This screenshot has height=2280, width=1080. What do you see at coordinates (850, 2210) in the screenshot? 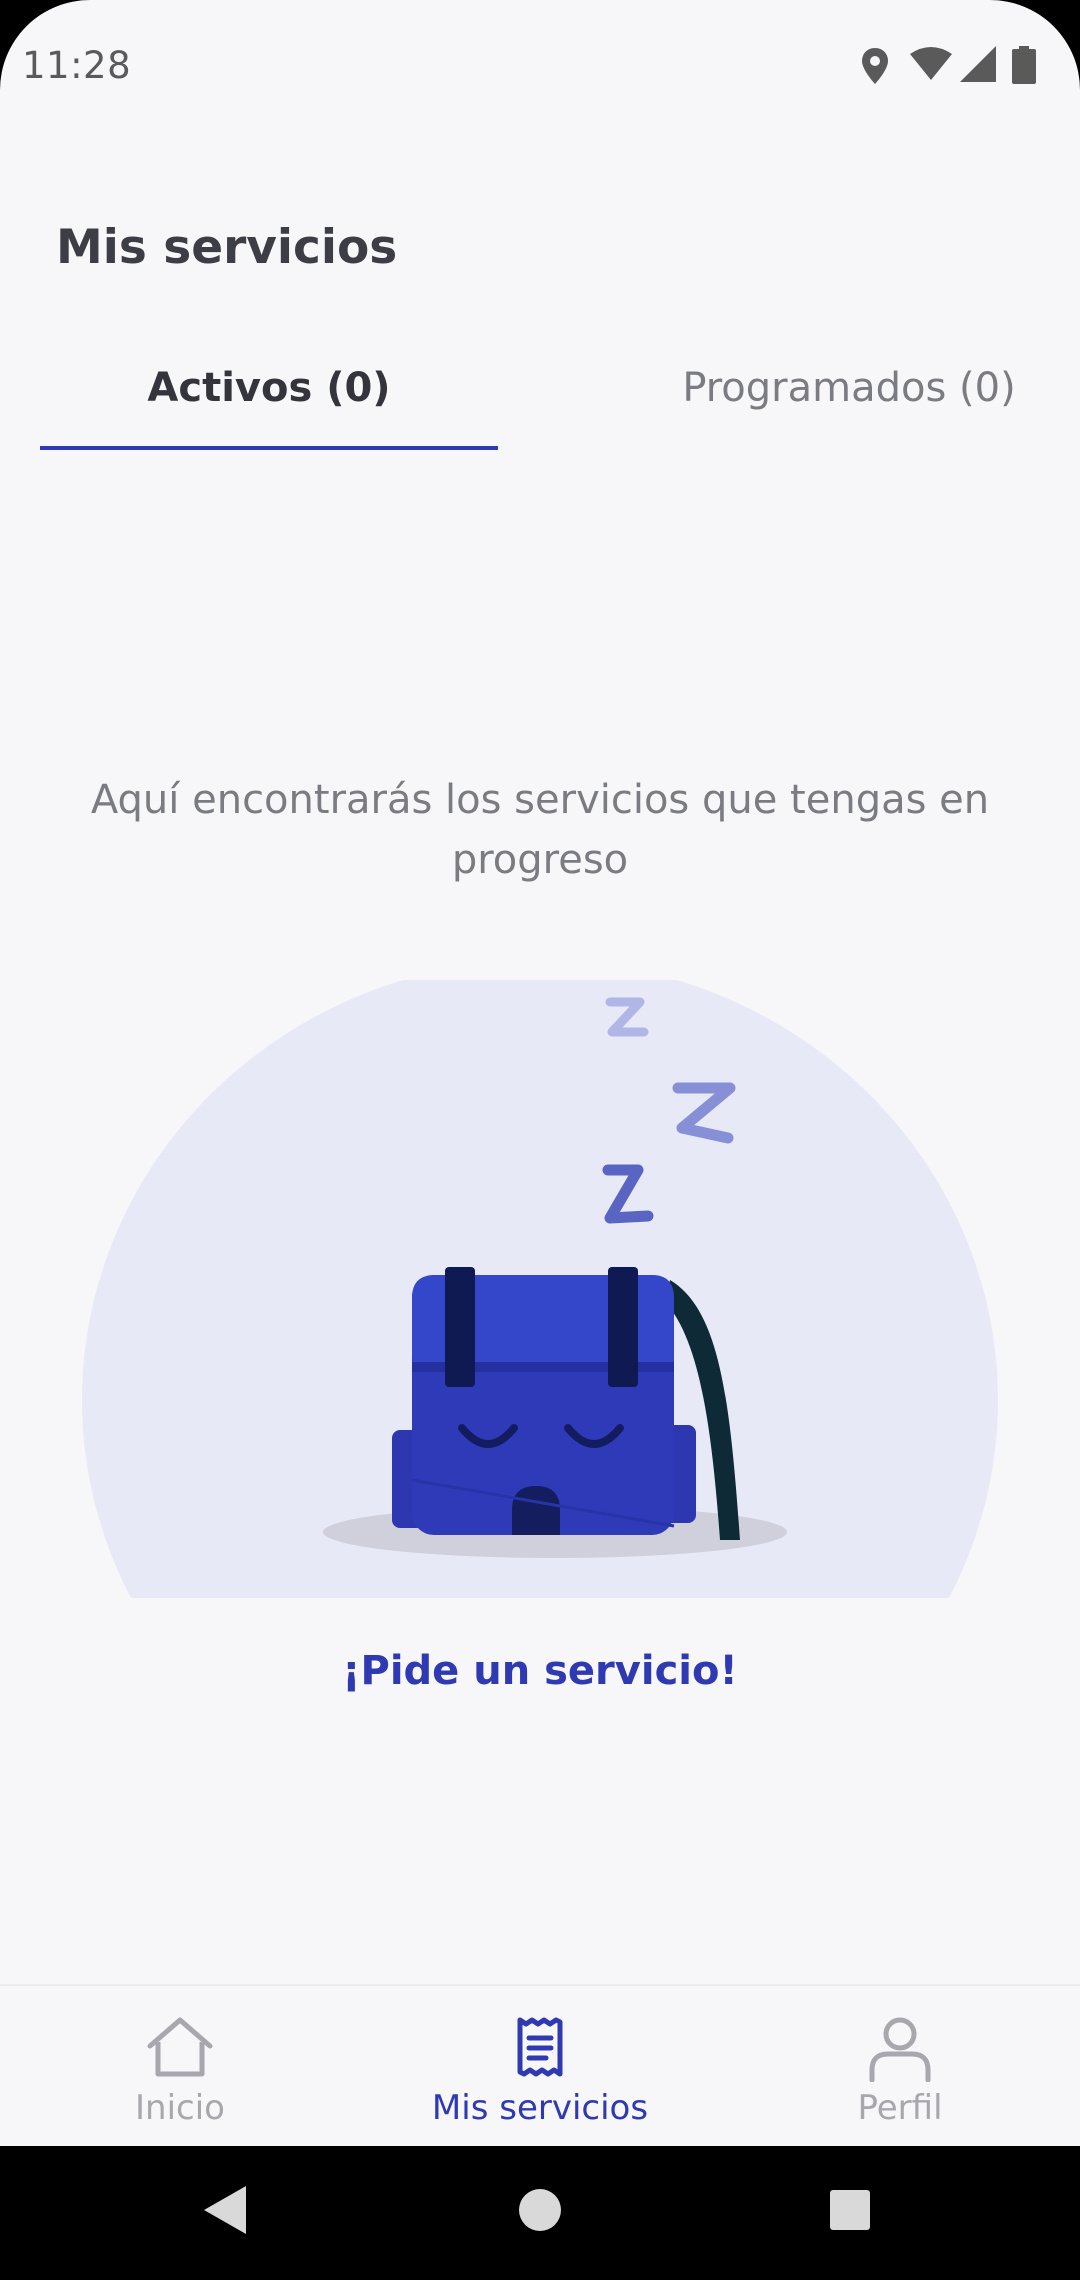
I see `recents-icon` at bounding box center [850, 2210].